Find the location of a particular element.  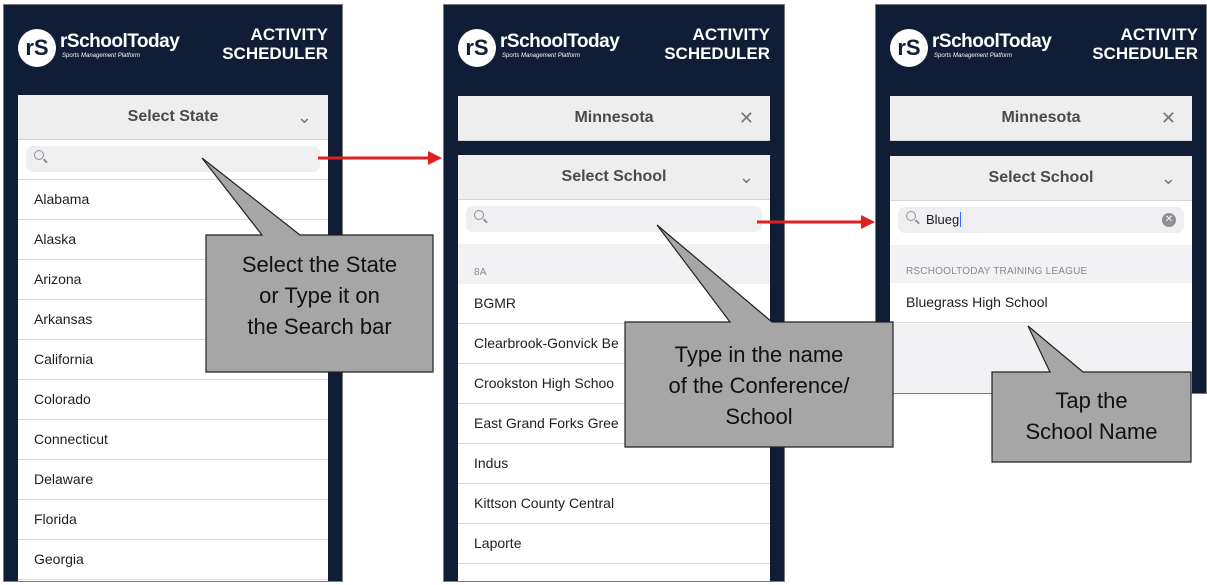

list-item: Alabama is located at coordinates (173, 200).